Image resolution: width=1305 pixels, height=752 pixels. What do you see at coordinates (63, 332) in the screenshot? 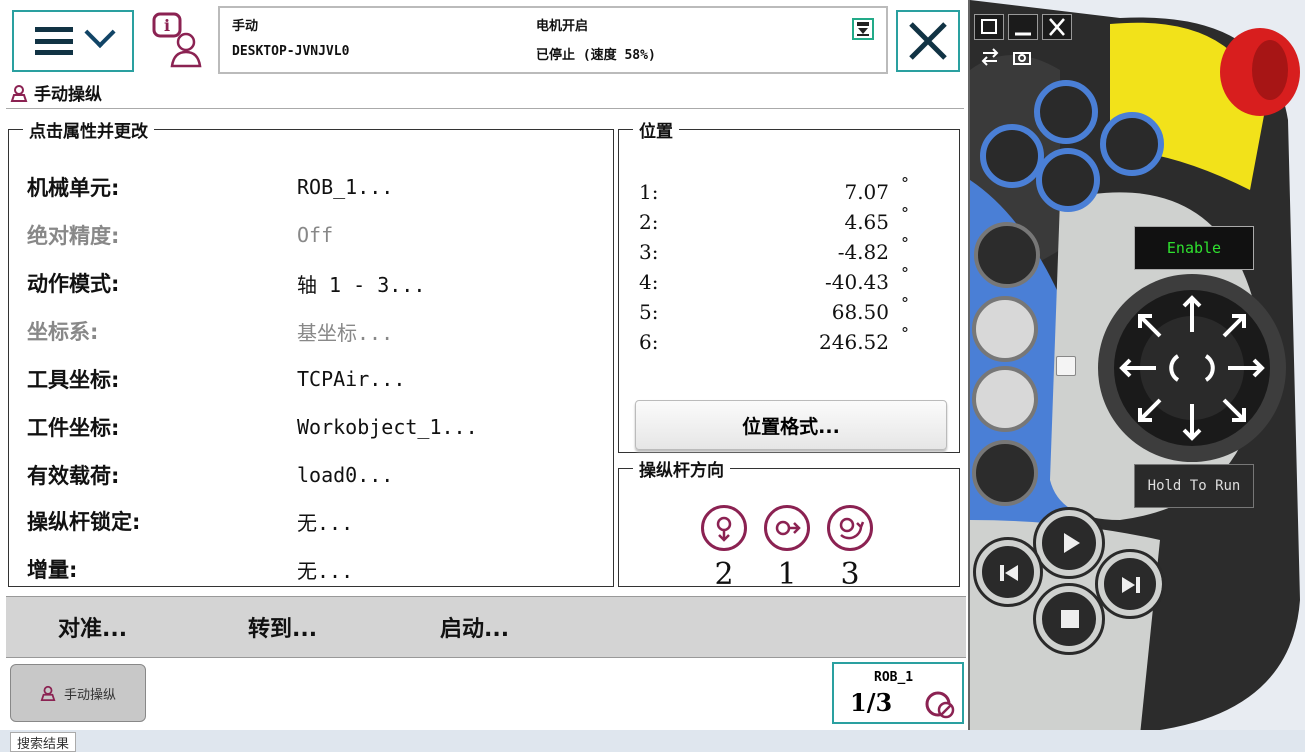
I see `property-label: 坐标系:` at bounding box center [63, 332].